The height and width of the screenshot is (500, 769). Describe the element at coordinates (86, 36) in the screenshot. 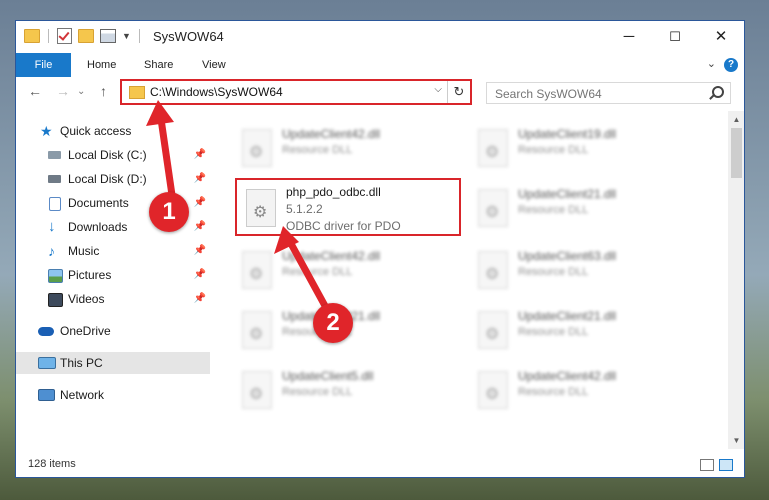

I see `new-folder-icon` at that location.